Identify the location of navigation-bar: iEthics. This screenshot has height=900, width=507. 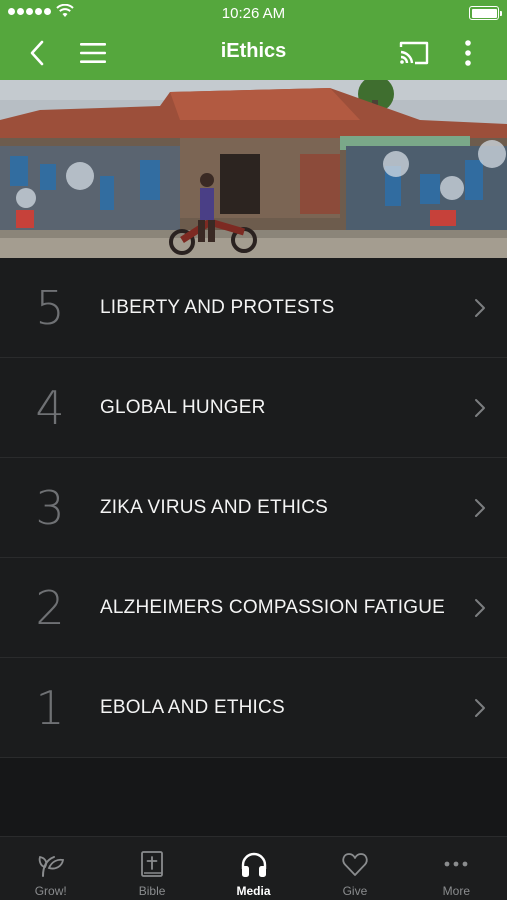
(253, 53).